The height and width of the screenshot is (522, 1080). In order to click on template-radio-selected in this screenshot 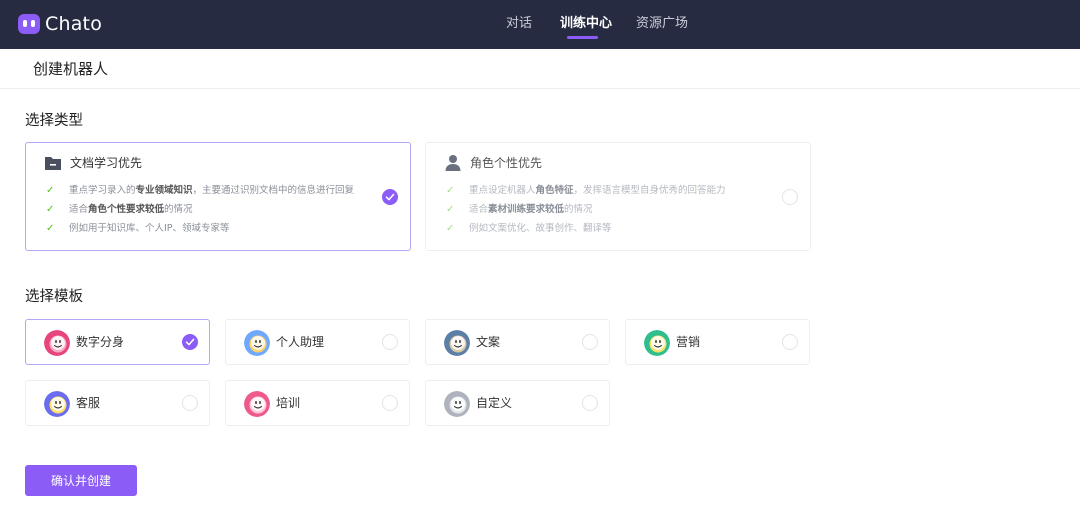, I will do `click(190, 342)`.